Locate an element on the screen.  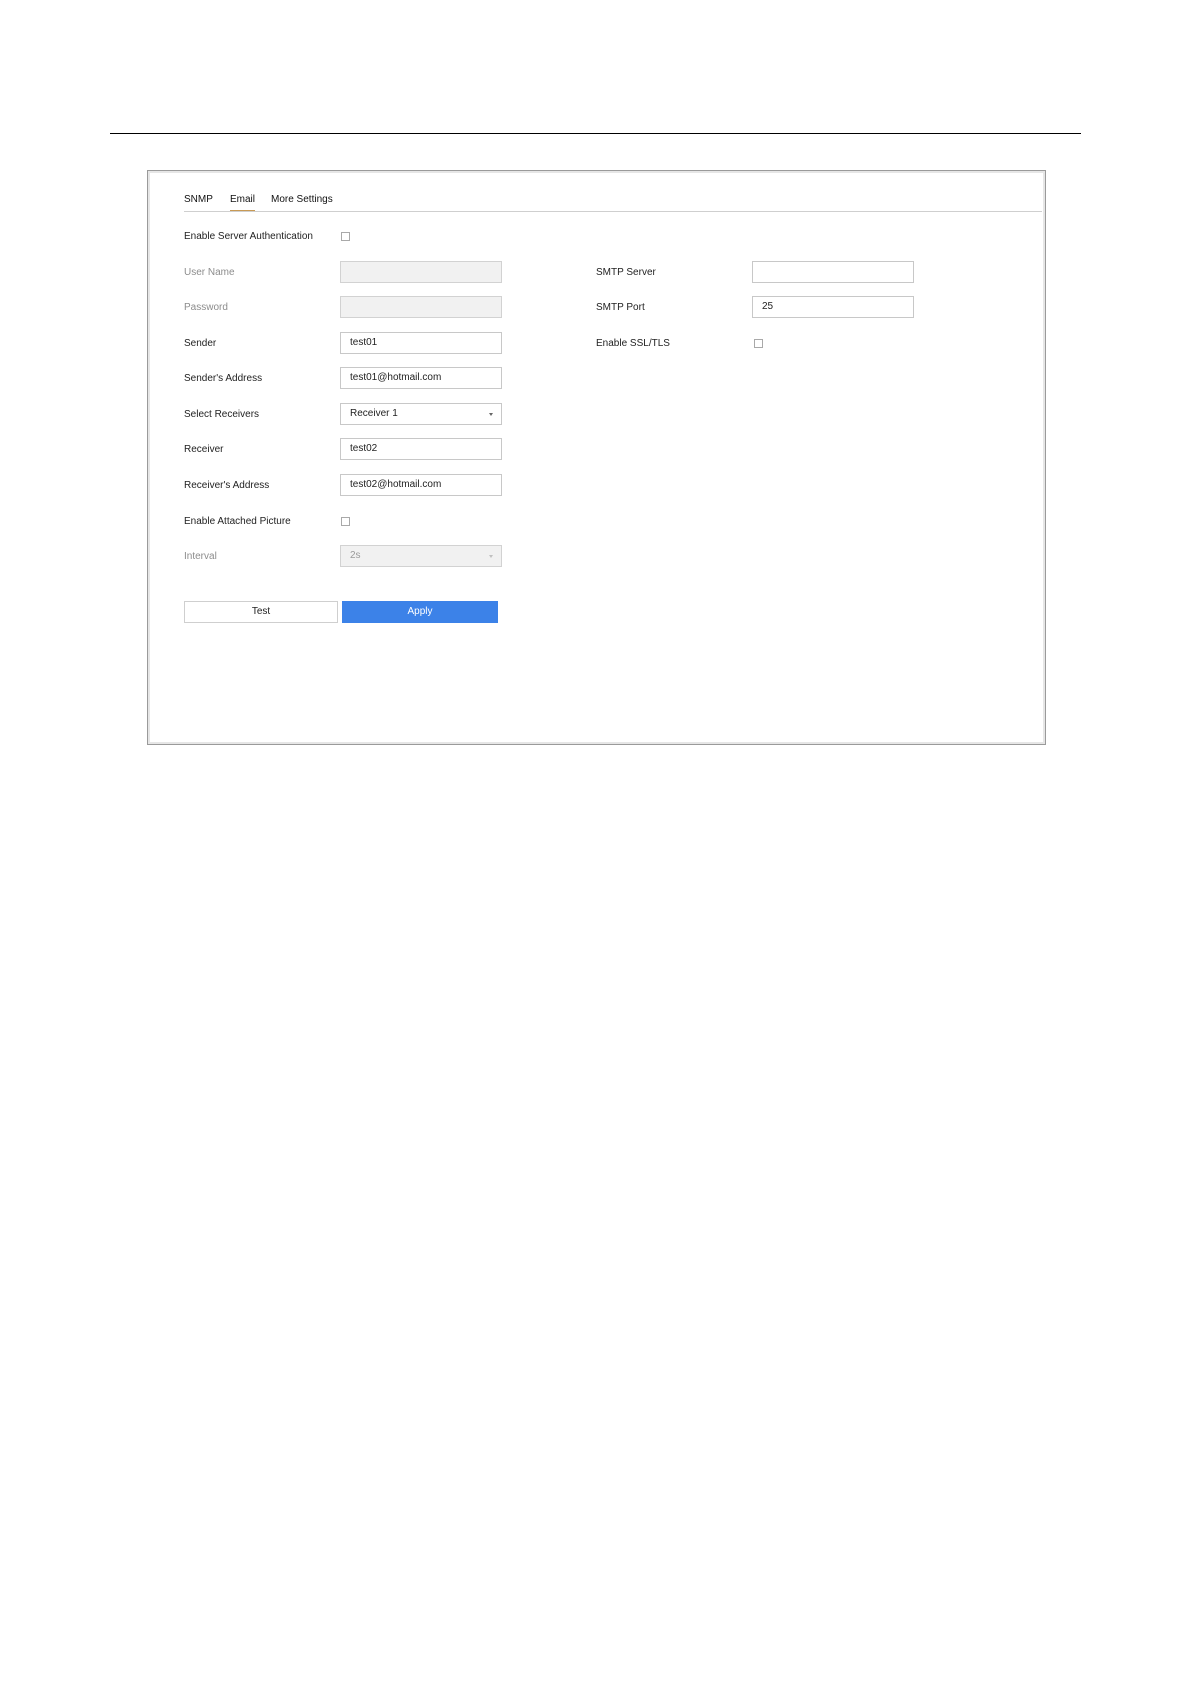
tab-more-settings: More Settings is located at coordinates (302, 200).